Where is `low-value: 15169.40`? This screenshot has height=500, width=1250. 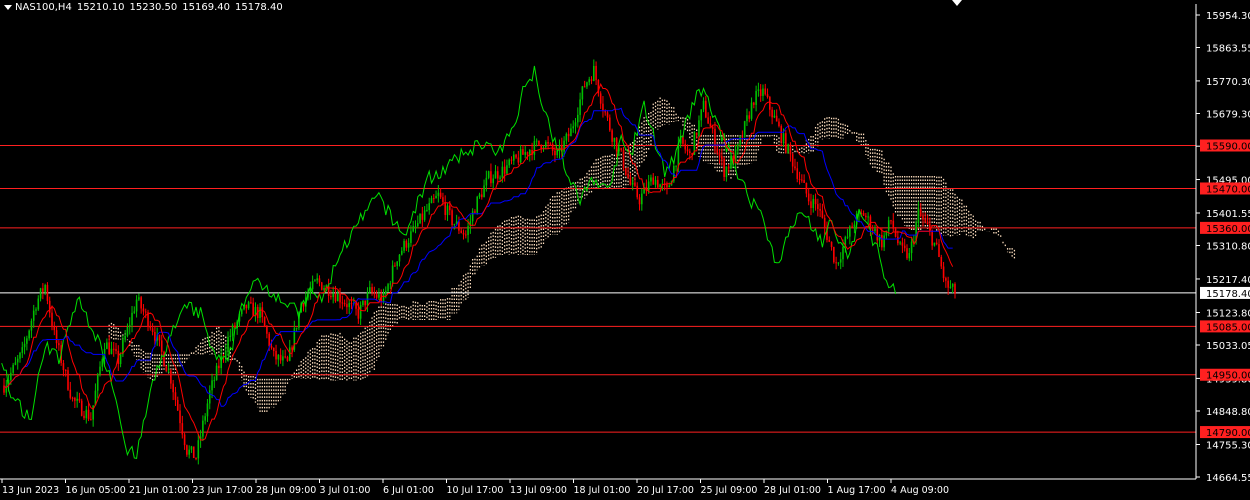 low-value: 15169.40 is located at coordinates (206, 7).